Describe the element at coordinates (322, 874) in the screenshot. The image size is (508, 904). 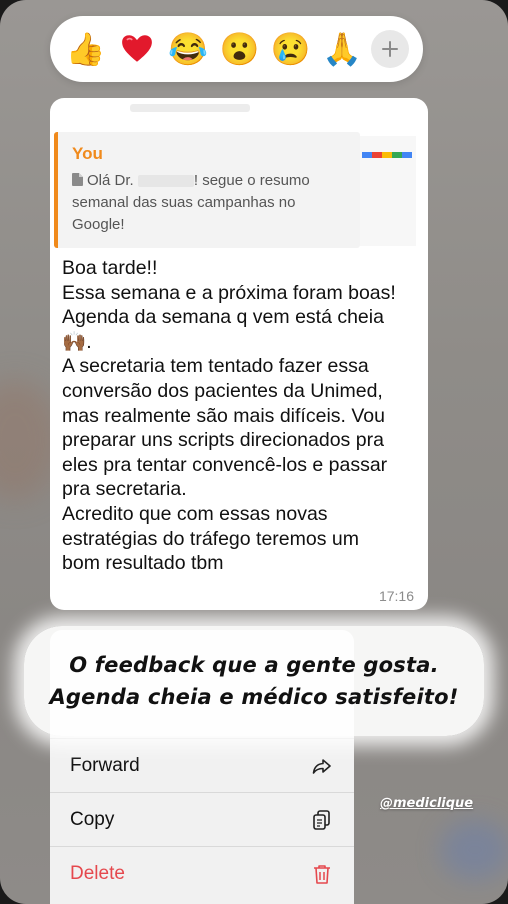
I see `trash-icon` at that location.